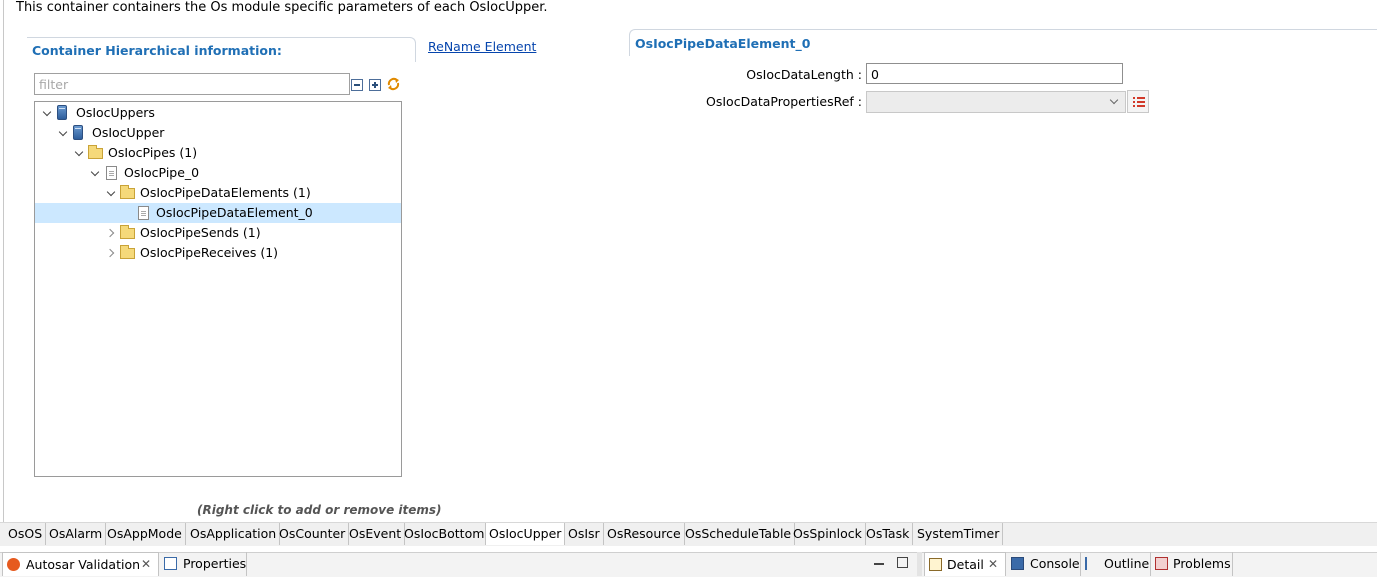 The image size is (1377, 577). I want to click on tab-osiocupper: OsIocUpper, so click(525, 534).